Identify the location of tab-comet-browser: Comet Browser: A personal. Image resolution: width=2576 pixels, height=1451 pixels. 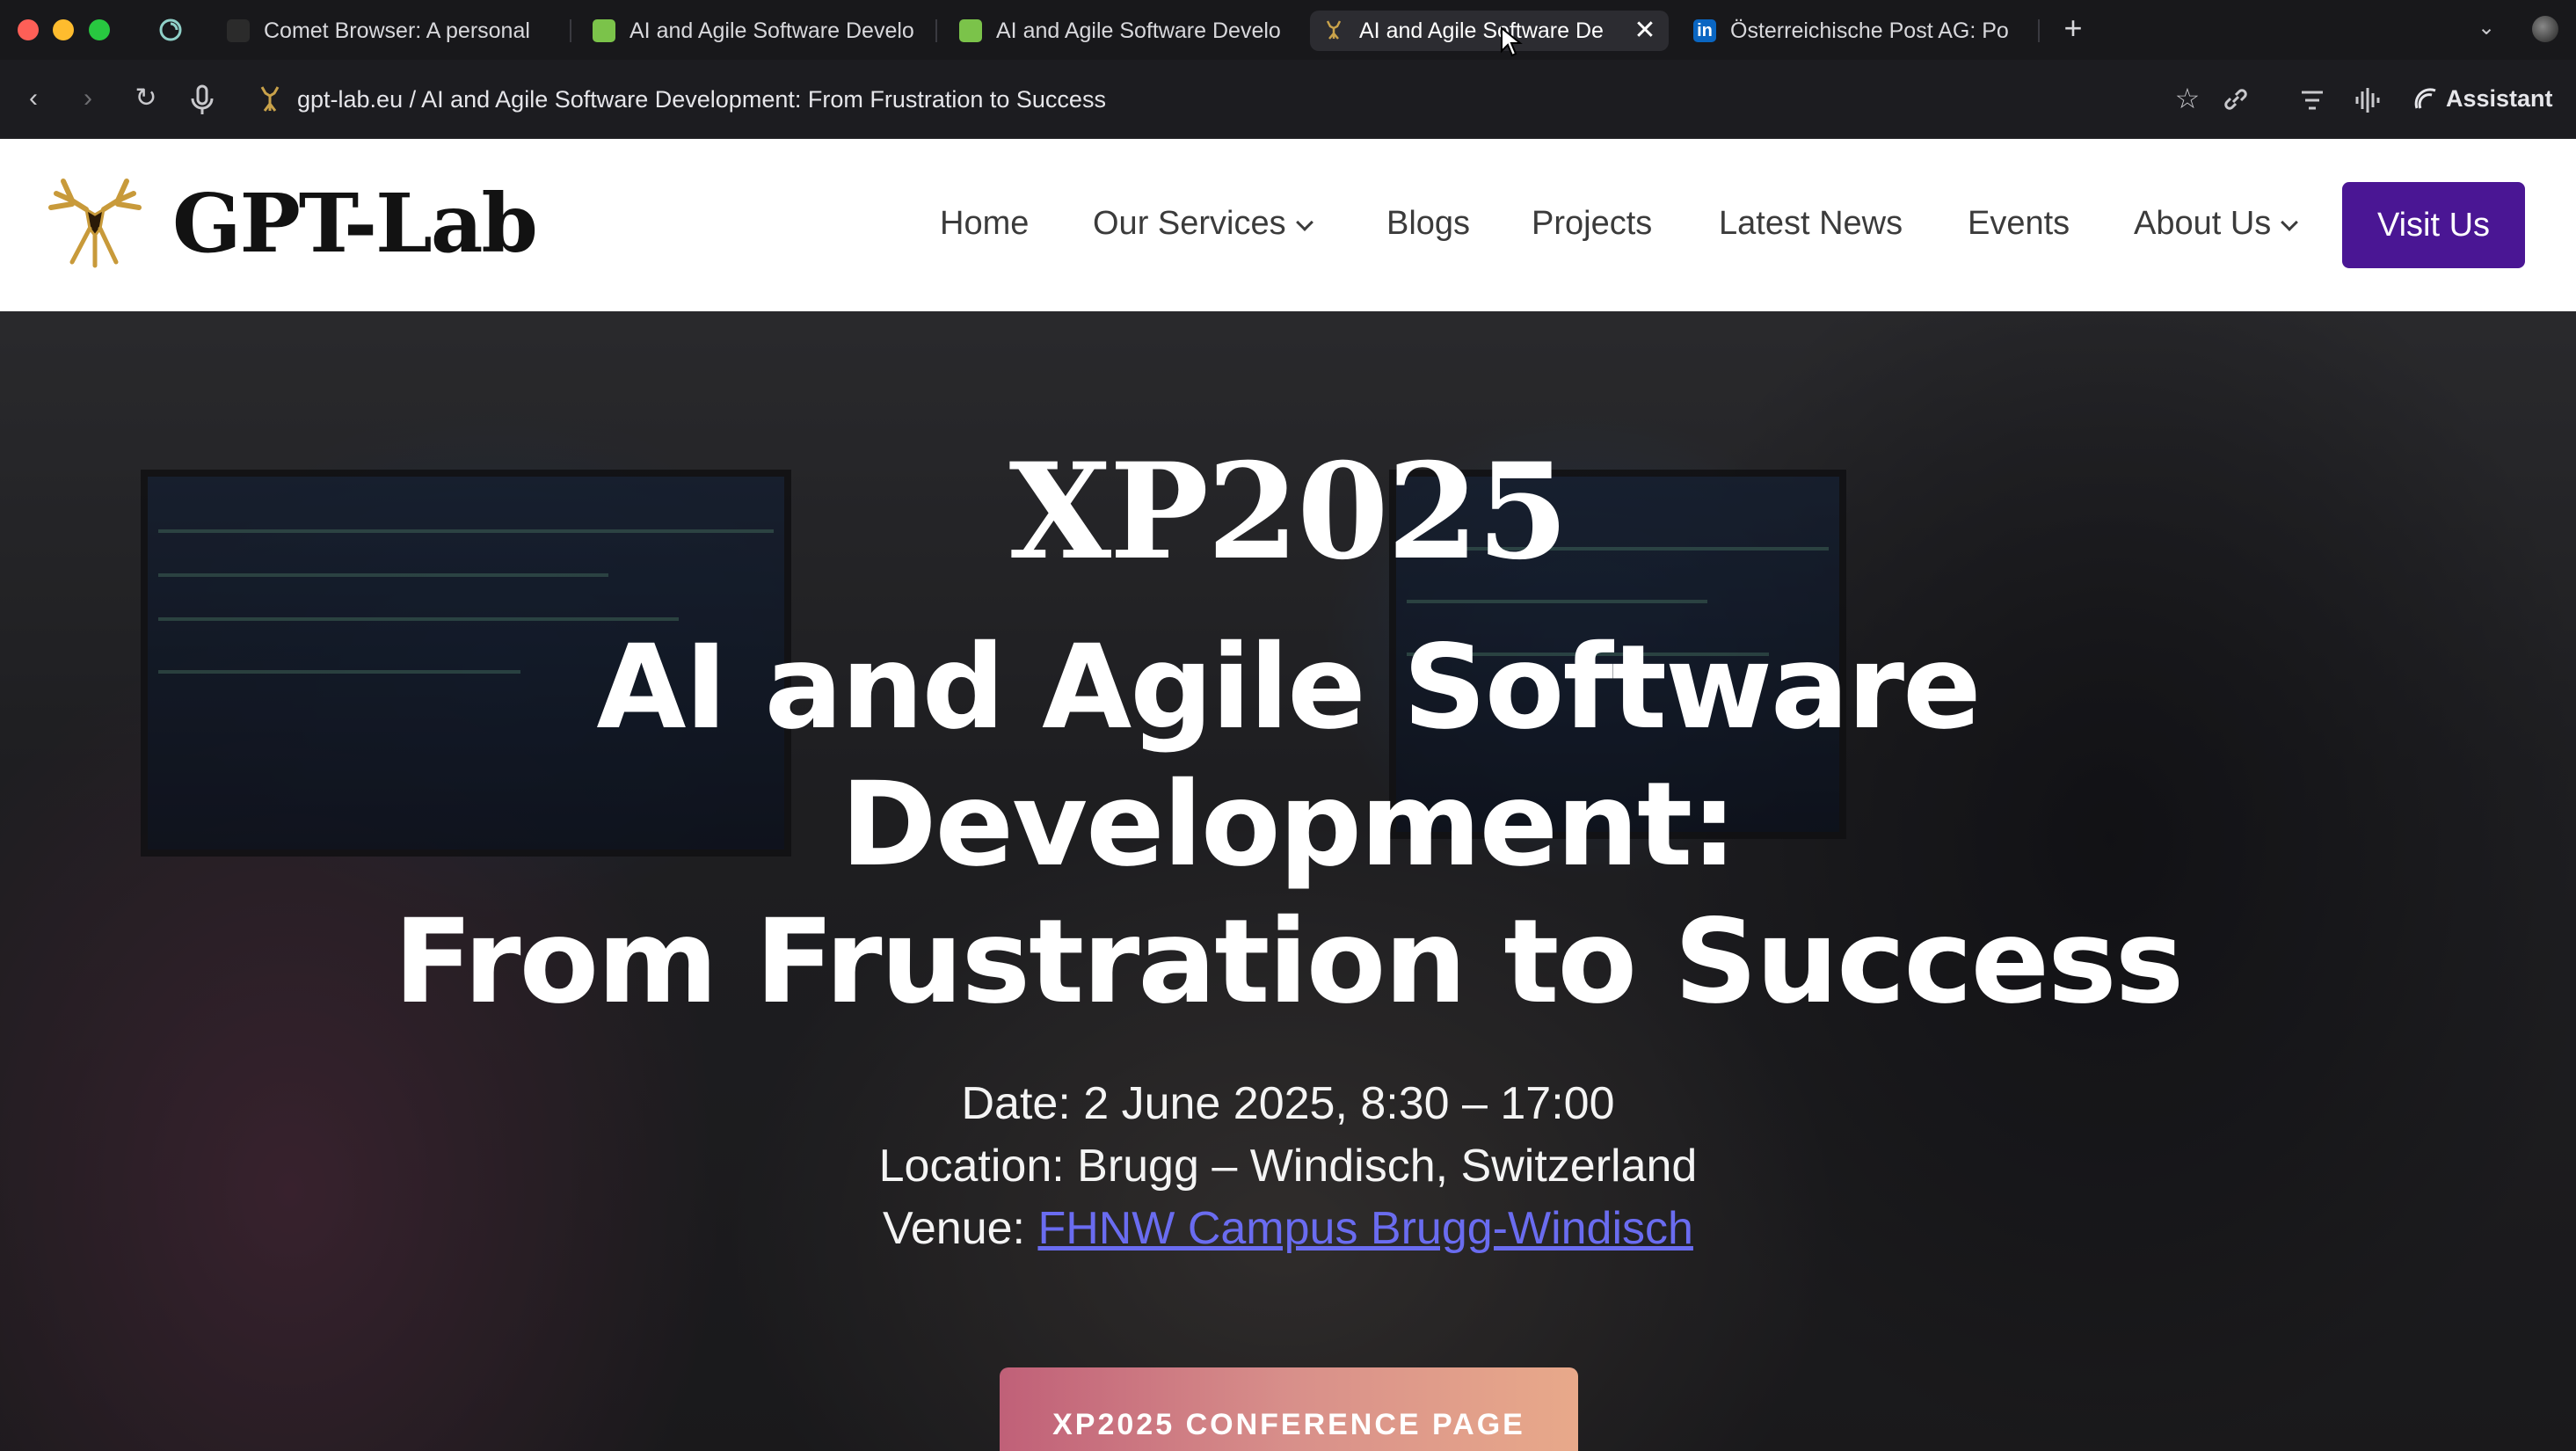
(389, 31).